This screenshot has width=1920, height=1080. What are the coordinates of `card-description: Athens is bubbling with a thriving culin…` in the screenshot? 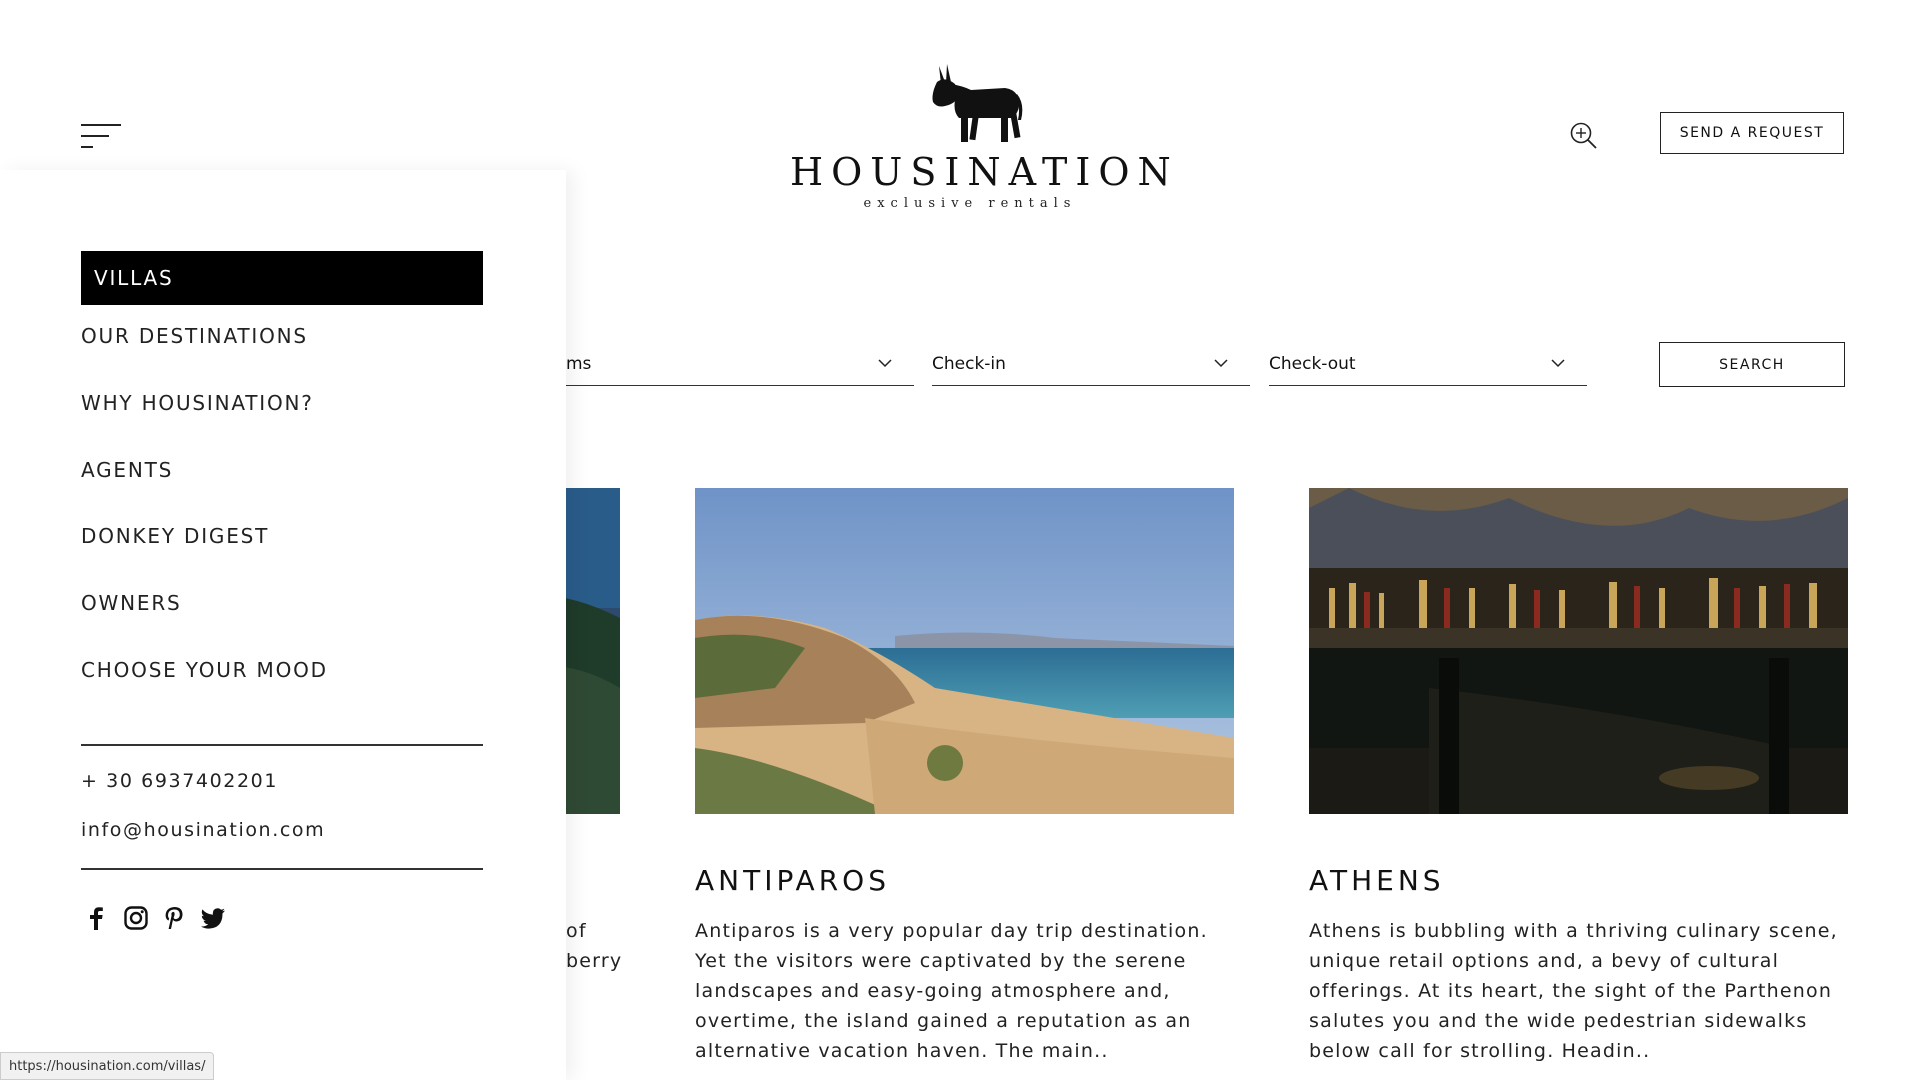 It's located at (1573, 991).